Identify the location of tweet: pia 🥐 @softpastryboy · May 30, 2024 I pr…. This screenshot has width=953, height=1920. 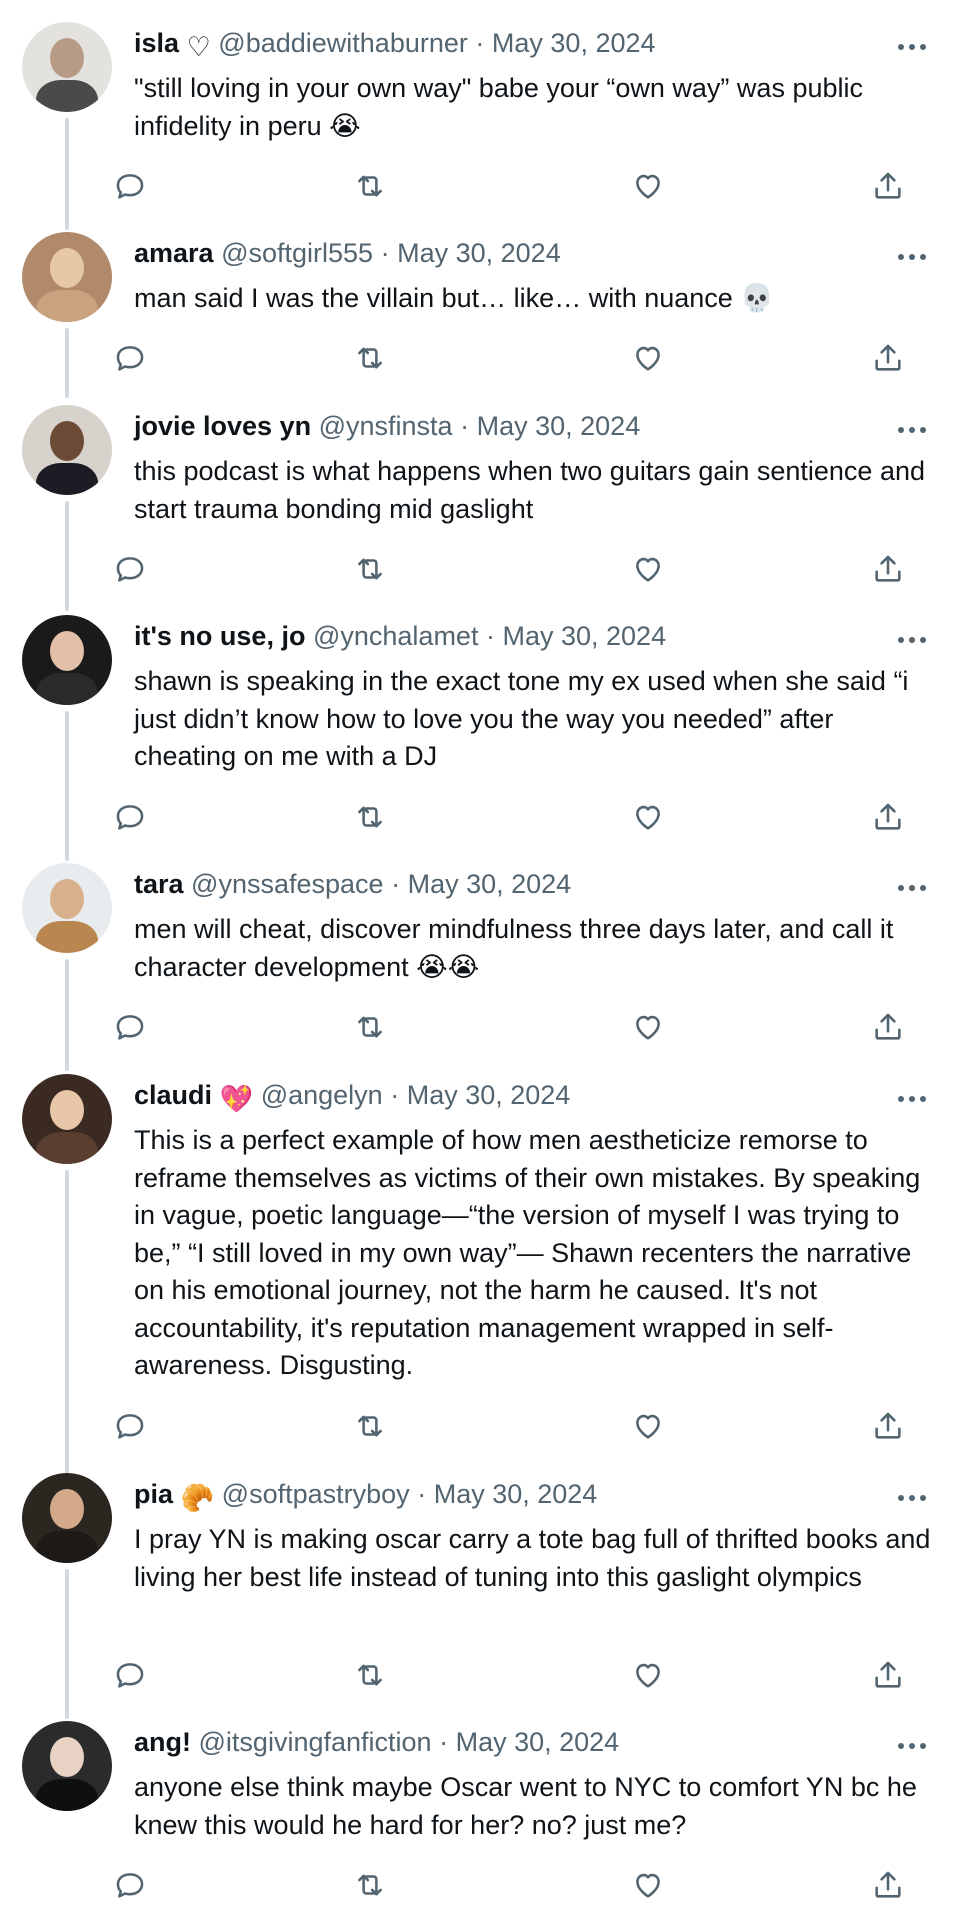
(476, 1596).